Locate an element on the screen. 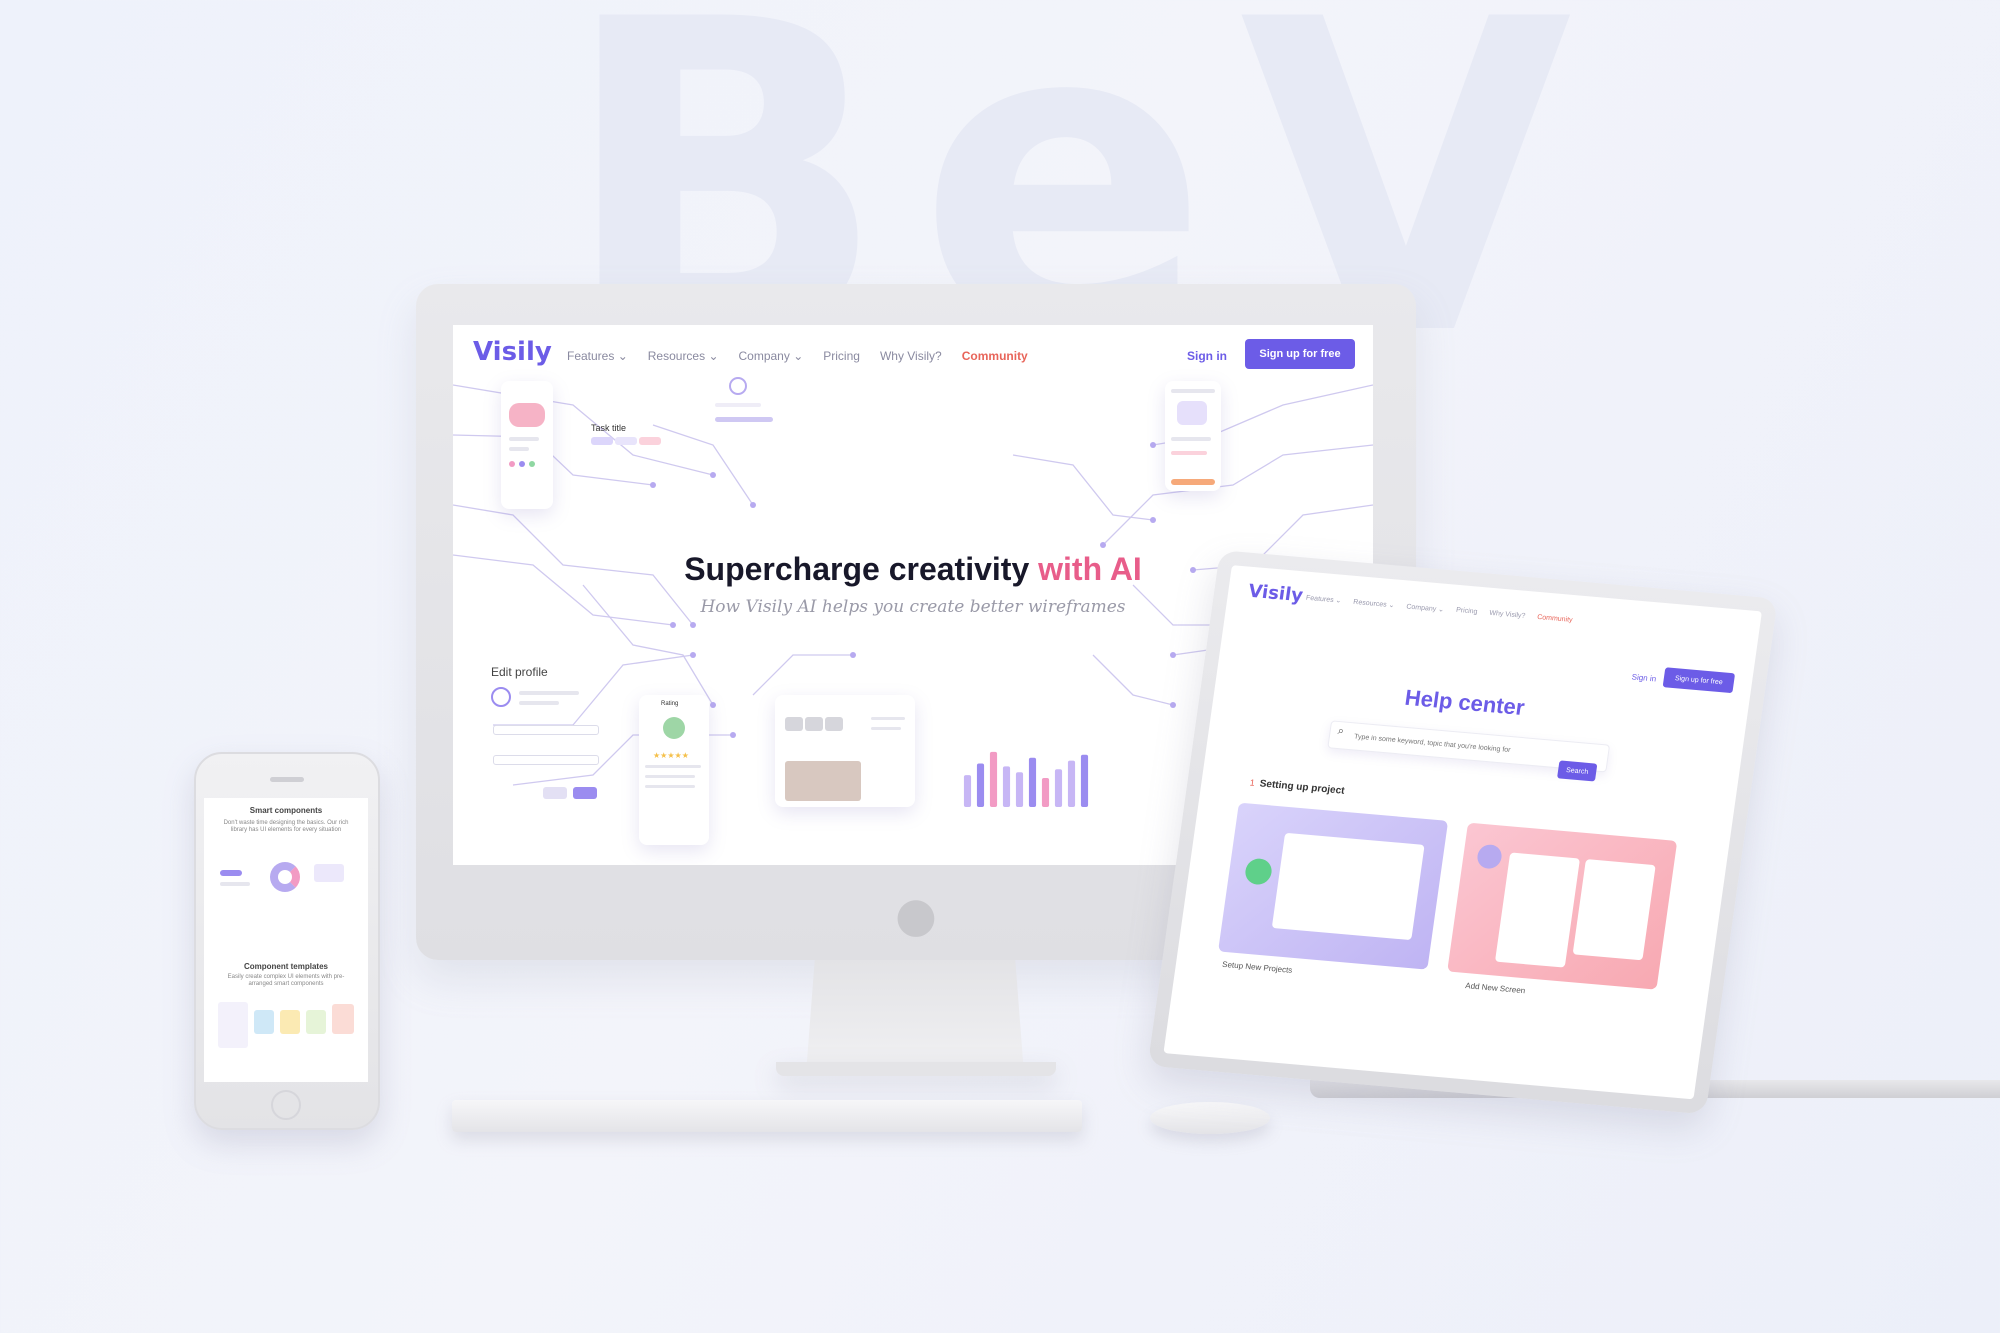  help-search-button: Search is located at coordinates (1577, 771).